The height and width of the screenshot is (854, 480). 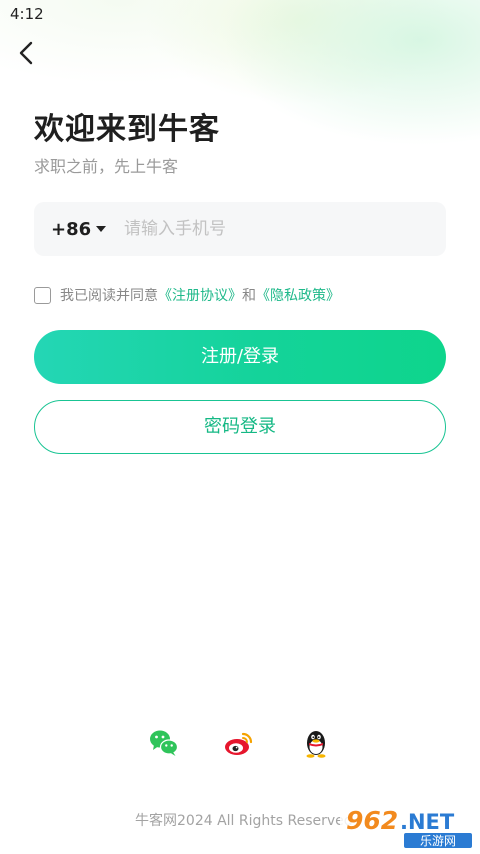 I want to click on qq-login-button, so click(x=316, y=743).